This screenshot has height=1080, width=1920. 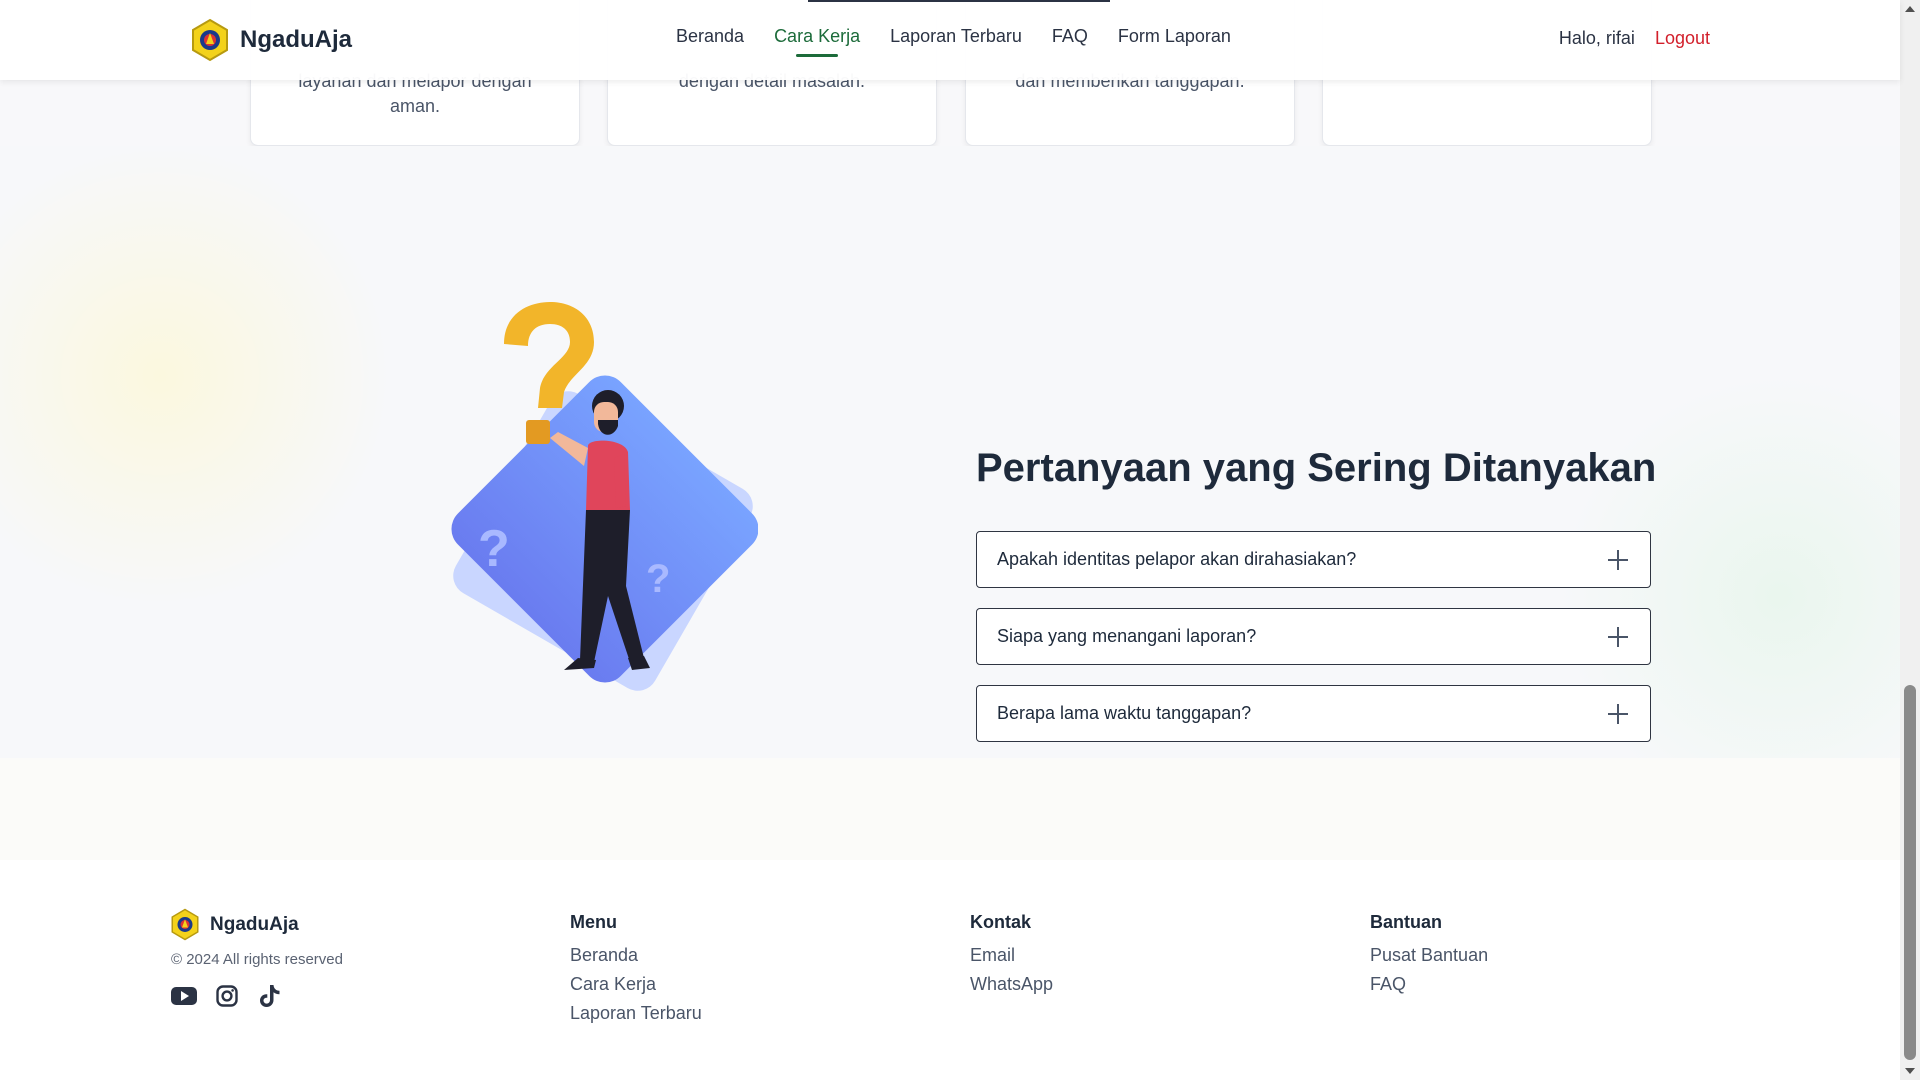 What do you see at coordinates (1124, 713) in the screenshot?
I see `faq-question: Berapa lama waktu tanggapan?` at bounding box center [1124, 713].